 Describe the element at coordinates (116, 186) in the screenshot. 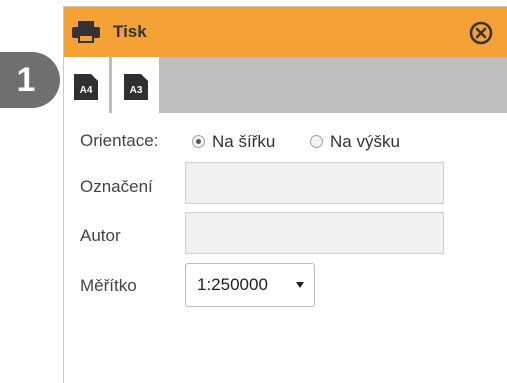

I see `designation-label: Označení` at that location.